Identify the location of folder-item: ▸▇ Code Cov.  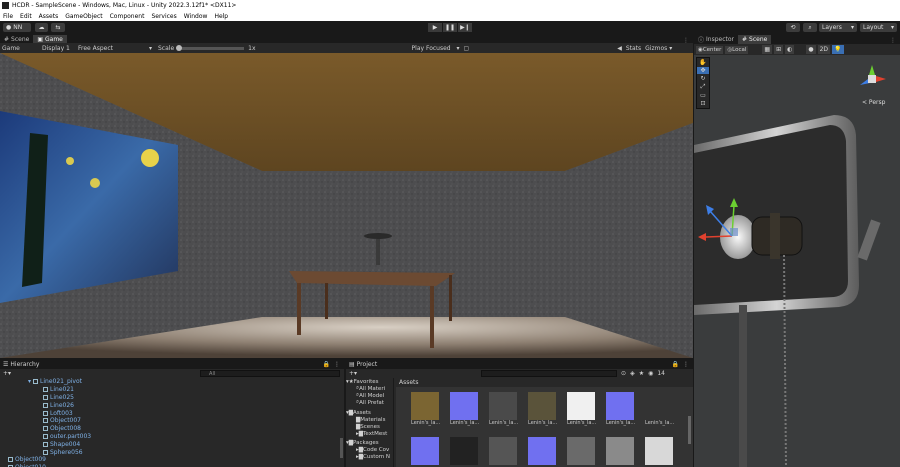
(369, 449).